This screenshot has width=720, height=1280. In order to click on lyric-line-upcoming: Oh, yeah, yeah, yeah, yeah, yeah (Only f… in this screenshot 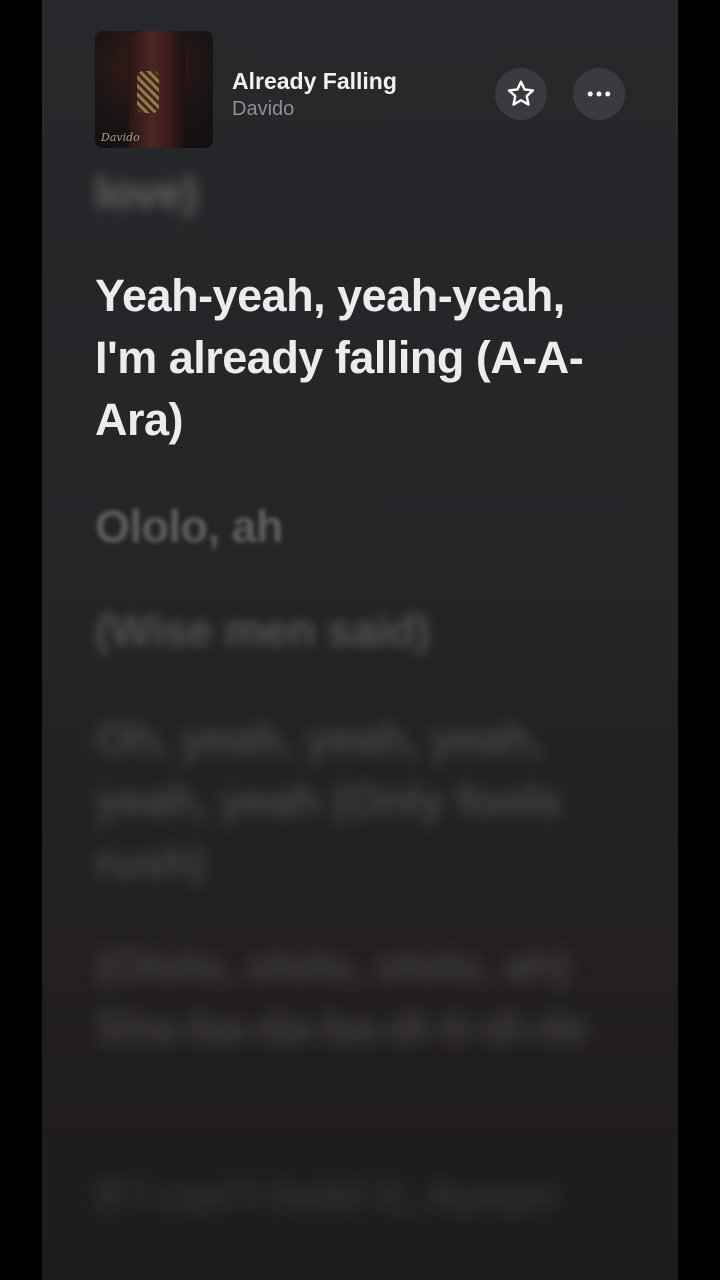, I will do `click(360, 801)`.